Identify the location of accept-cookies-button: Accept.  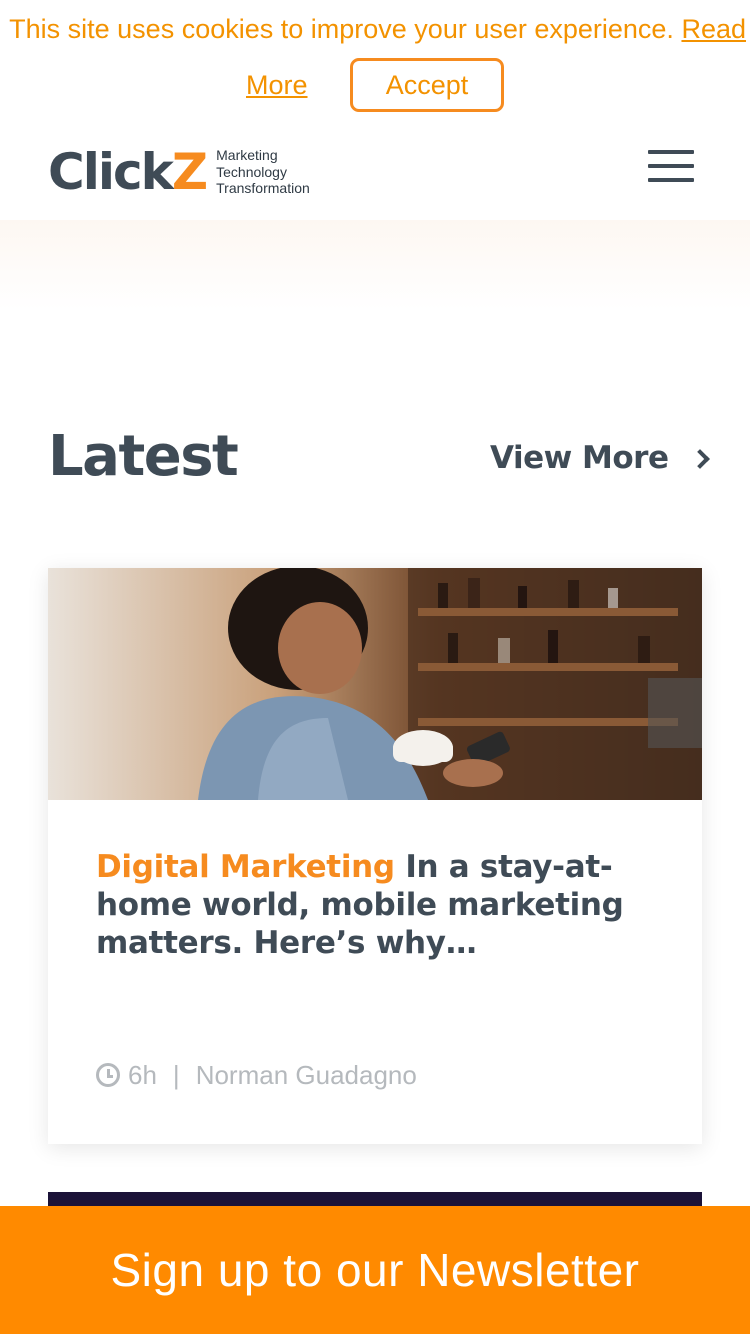
(427, 85).